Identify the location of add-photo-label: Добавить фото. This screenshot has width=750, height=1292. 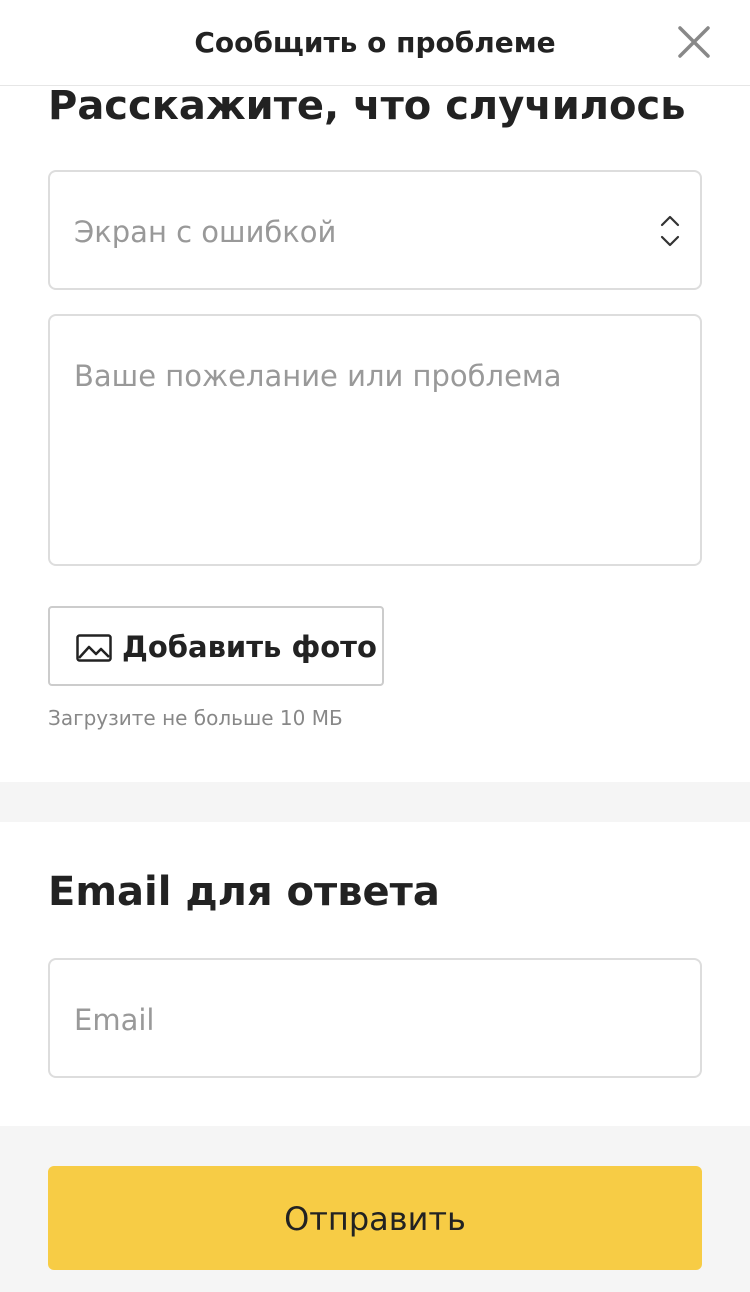
(249, 647).